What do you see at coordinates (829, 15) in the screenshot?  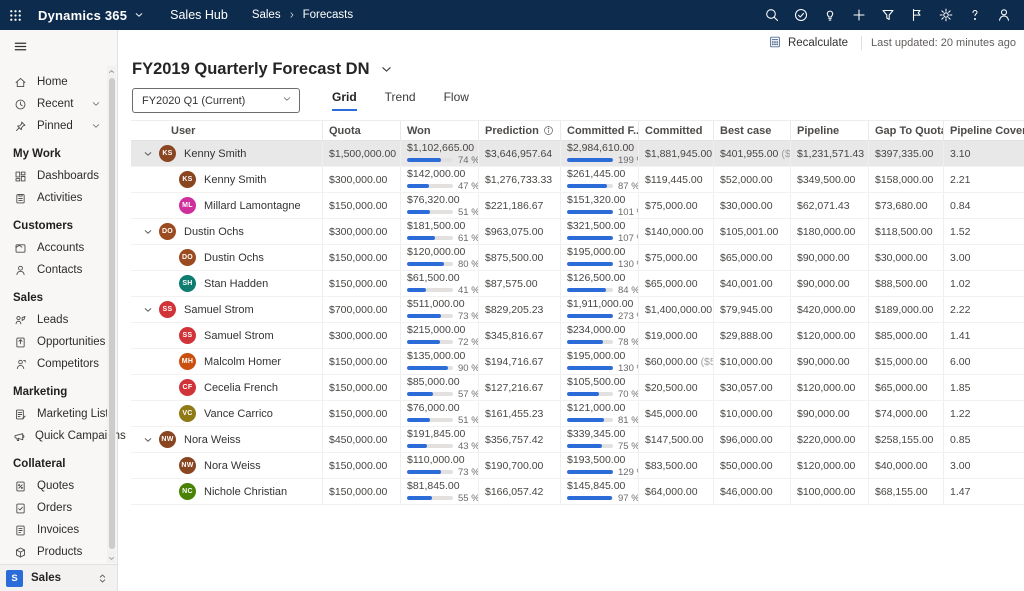 I see `lightbulb-icon` at bounding box center [829, 15].